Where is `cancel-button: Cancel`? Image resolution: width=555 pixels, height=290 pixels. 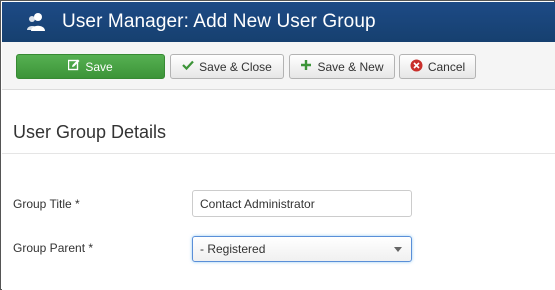 cancel-button: Cancel is located at coordinates (437, 66).